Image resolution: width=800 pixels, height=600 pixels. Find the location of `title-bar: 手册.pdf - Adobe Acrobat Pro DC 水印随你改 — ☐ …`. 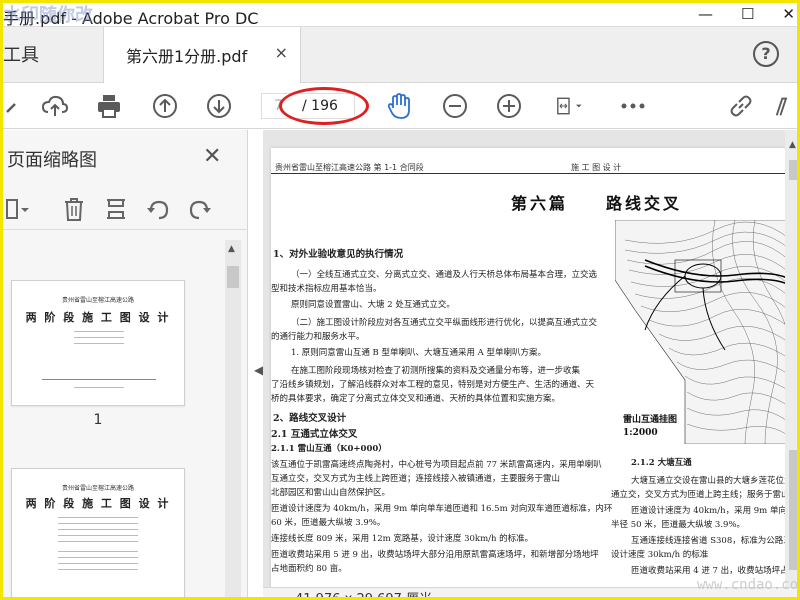

title-bar: 手册.pdf - Adobe Acrobat Pro DC 水印随你改 — ☐ … is located at coordinates (400, 15).